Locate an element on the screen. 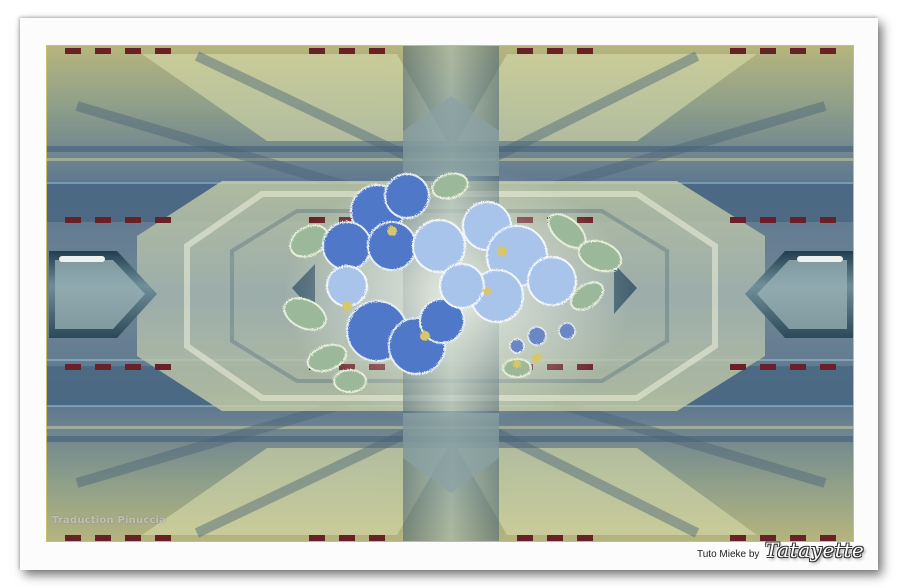  translation-watermark: Traduction Pinuccia is located at coordinates (109, 520).